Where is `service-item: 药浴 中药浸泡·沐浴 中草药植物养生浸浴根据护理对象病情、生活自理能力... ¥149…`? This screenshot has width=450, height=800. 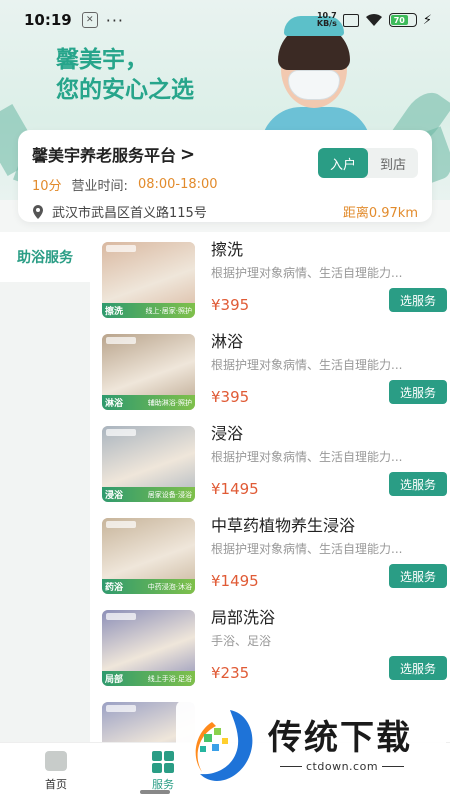
service-item: 药浴 中药浸泡·沐浴 中草药植物养生浸浴根据护理对象病情、生活自理能力... ¥149… is located at coordinates (275, 551).